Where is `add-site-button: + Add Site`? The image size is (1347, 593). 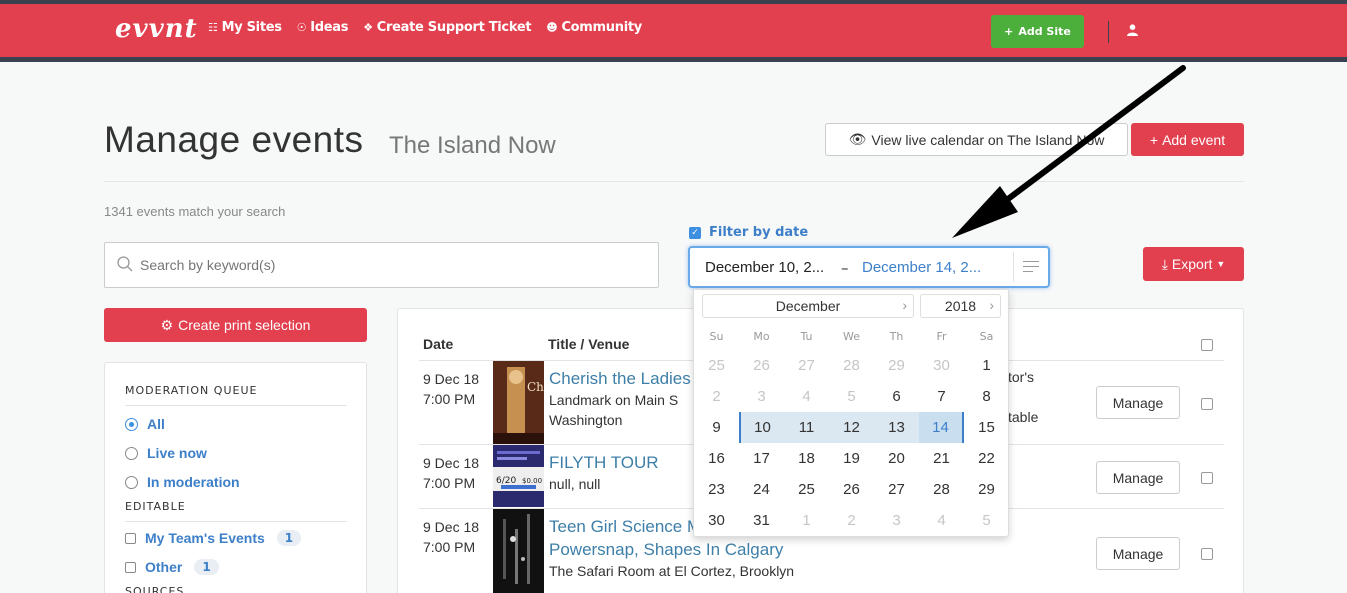
add-site-button: + Add Site is located at coordinates (1037, 31).